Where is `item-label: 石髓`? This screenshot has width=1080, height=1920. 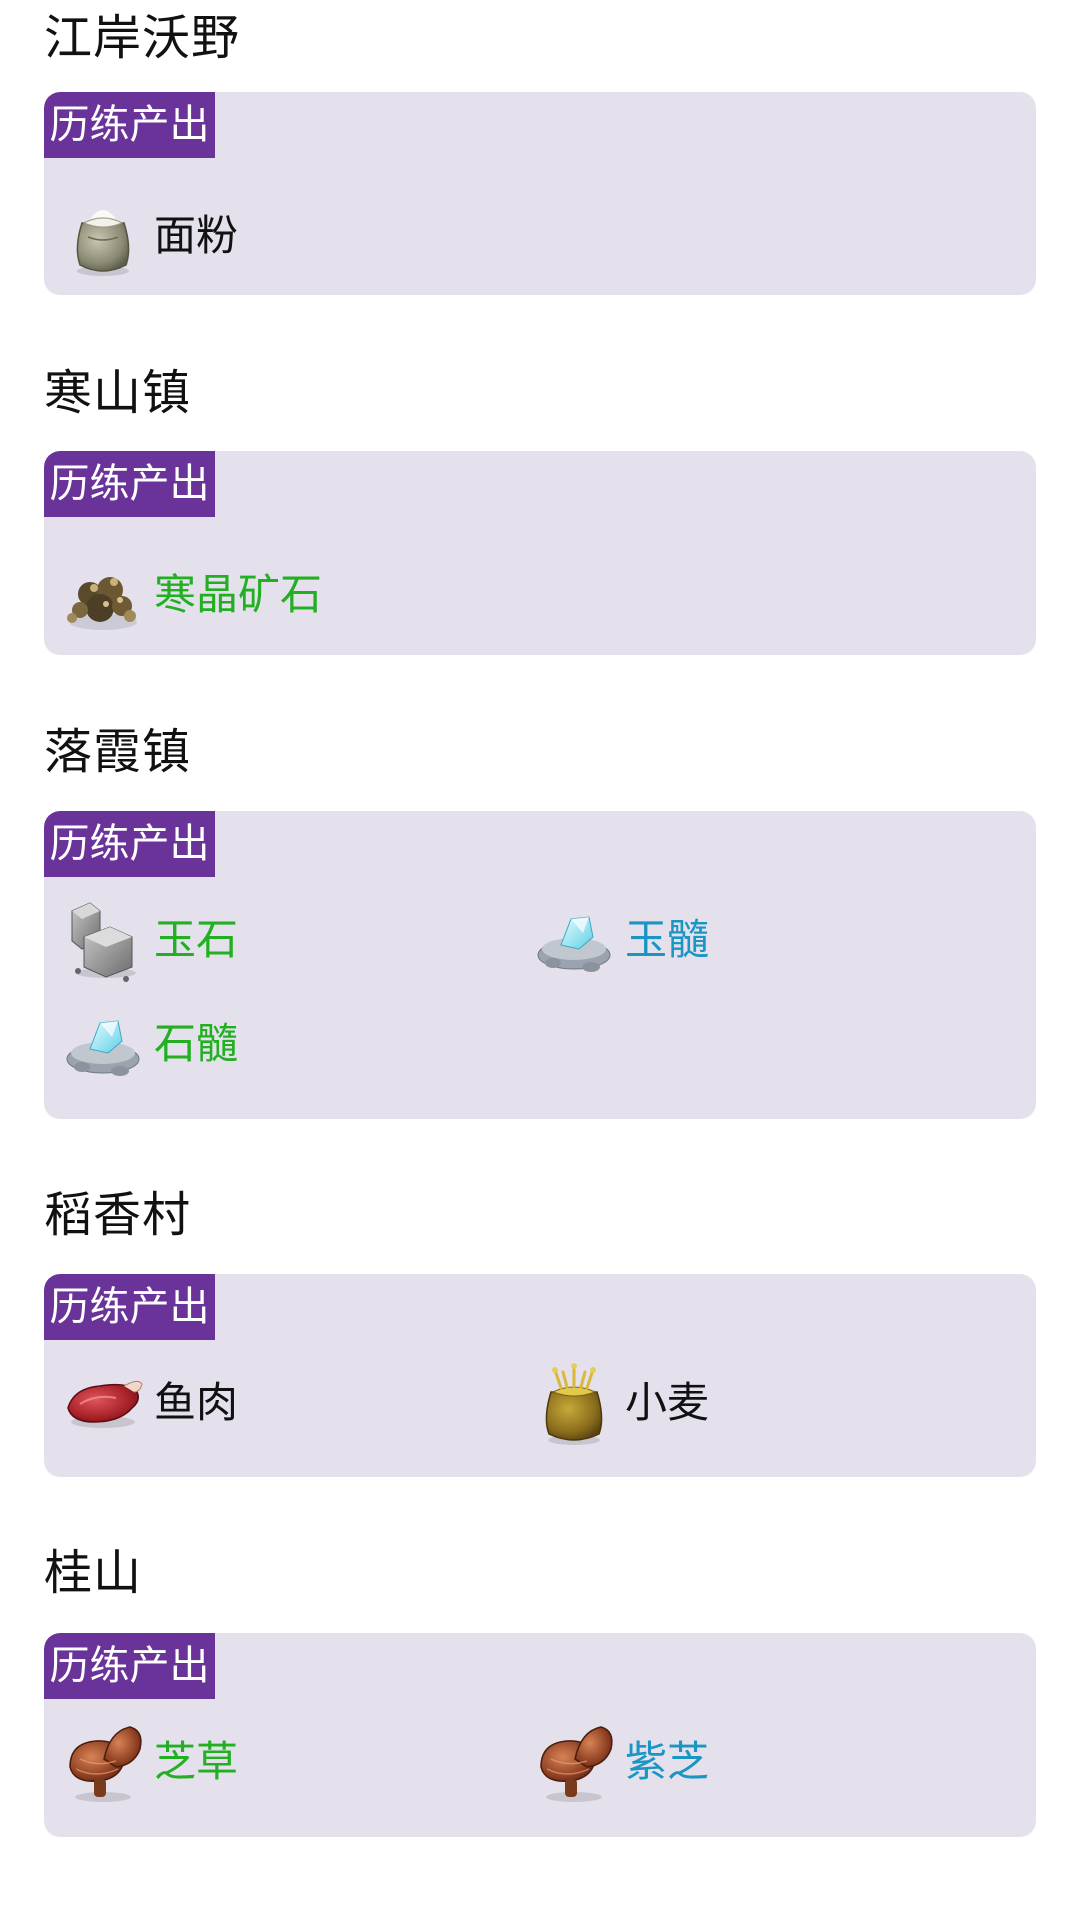 item-label: 石髓 is located at coordinates (196, 1043).